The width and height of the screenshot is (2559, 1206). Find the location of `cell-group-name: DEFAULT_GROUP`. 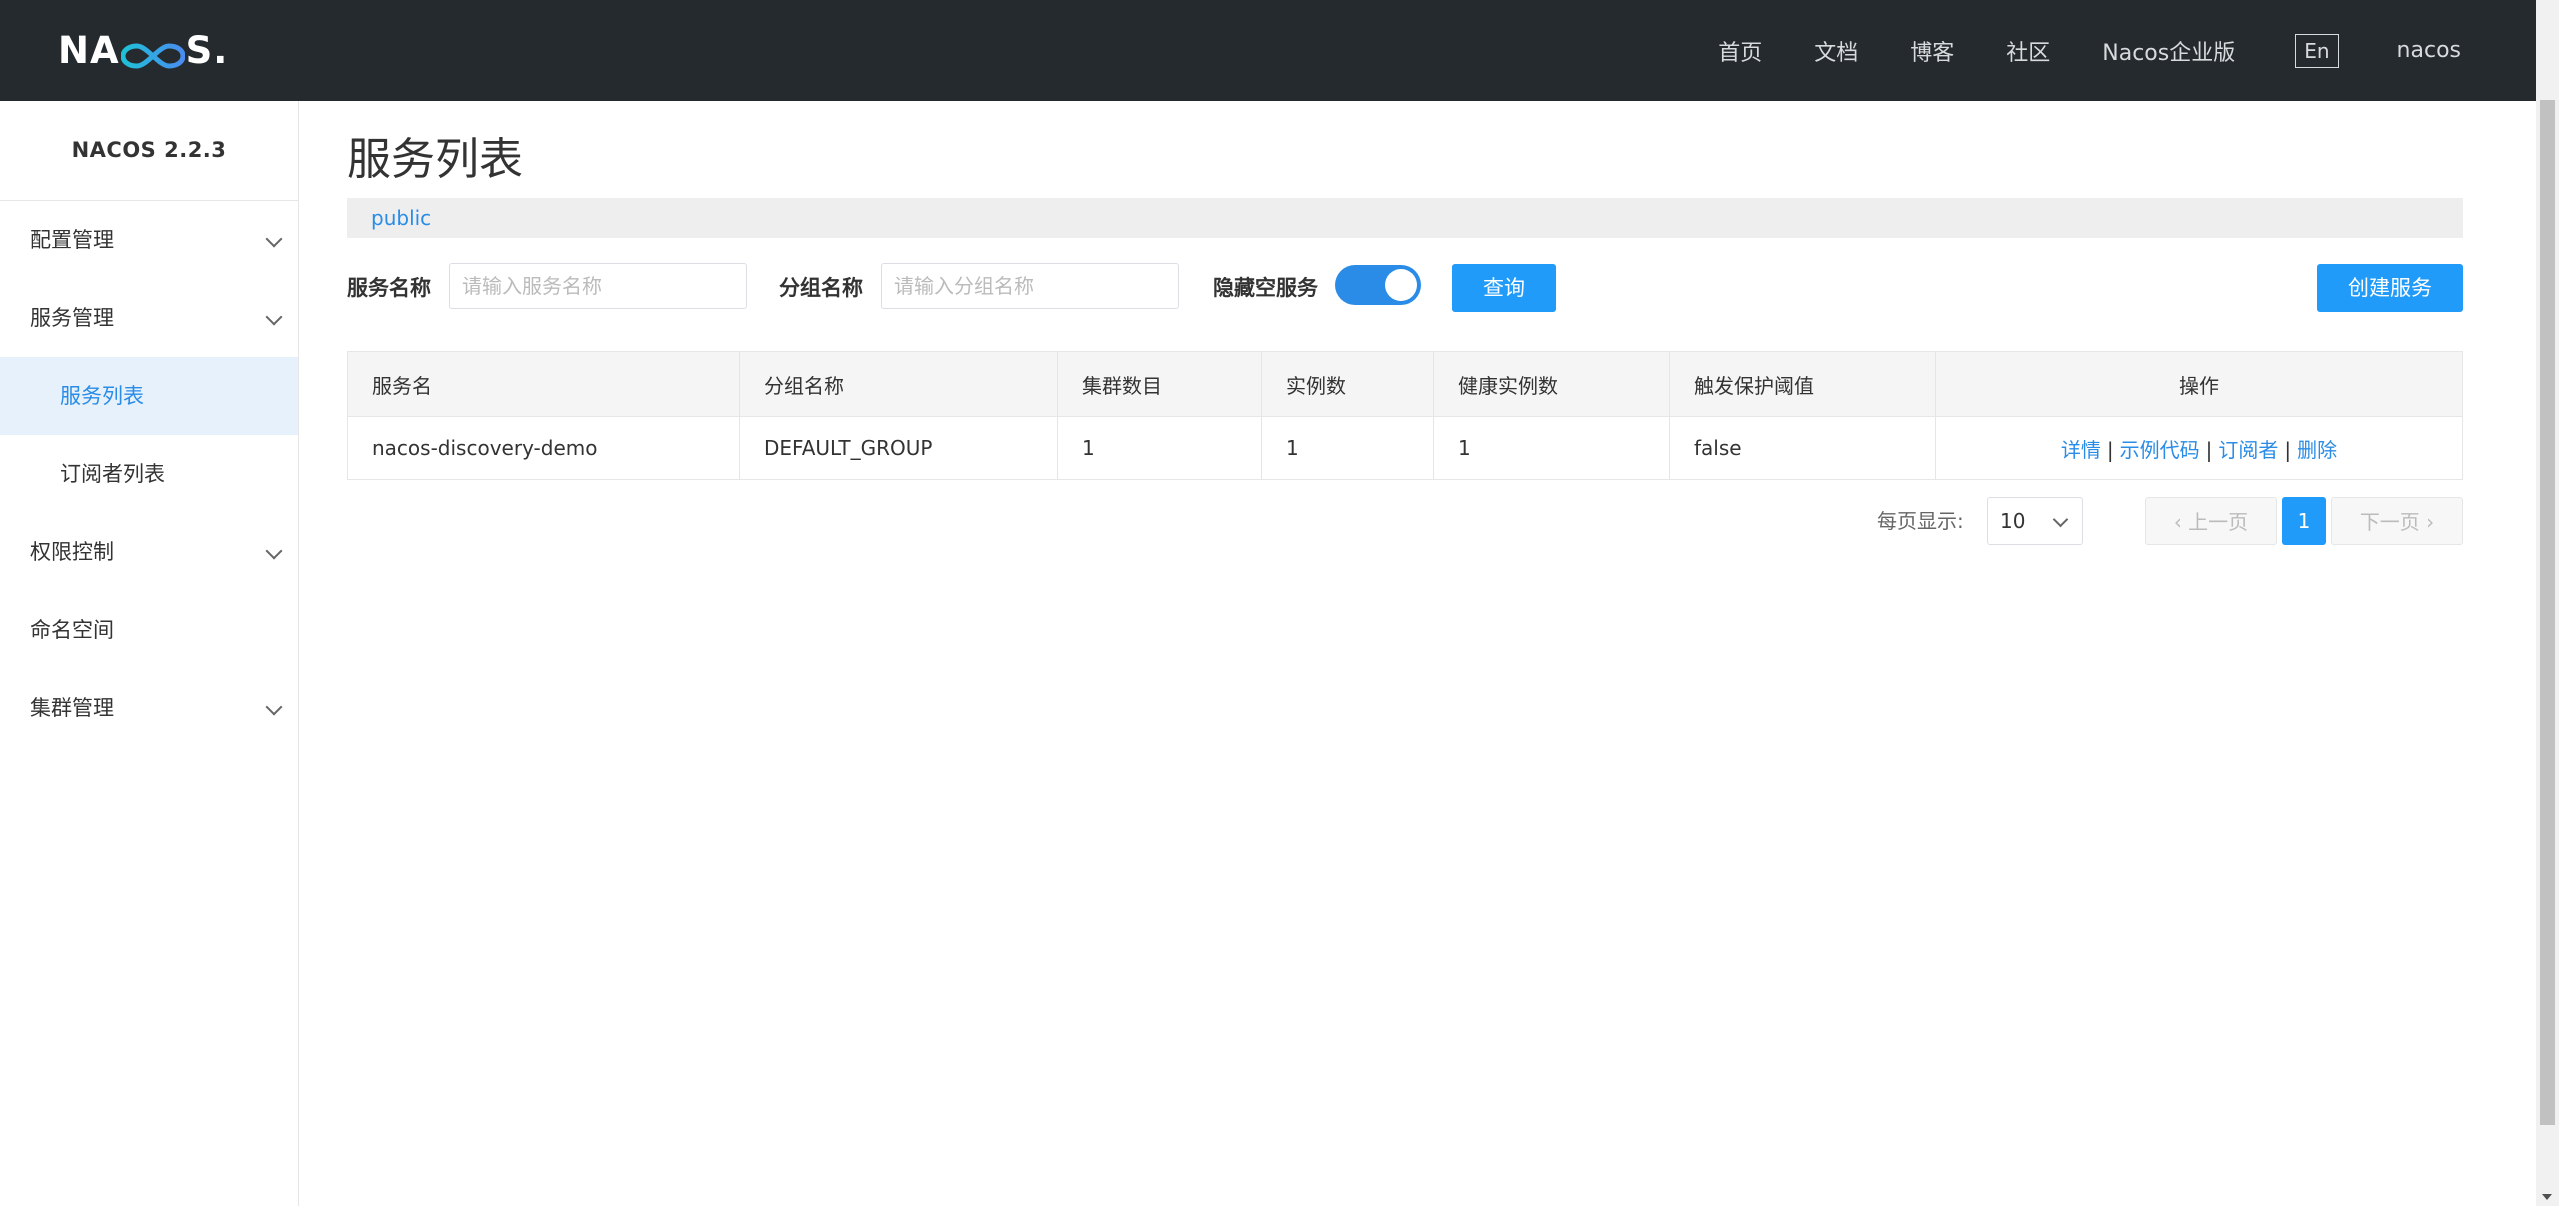

cell-group-name: DEFAULT_GROUP is located at coordinates (898, 448).